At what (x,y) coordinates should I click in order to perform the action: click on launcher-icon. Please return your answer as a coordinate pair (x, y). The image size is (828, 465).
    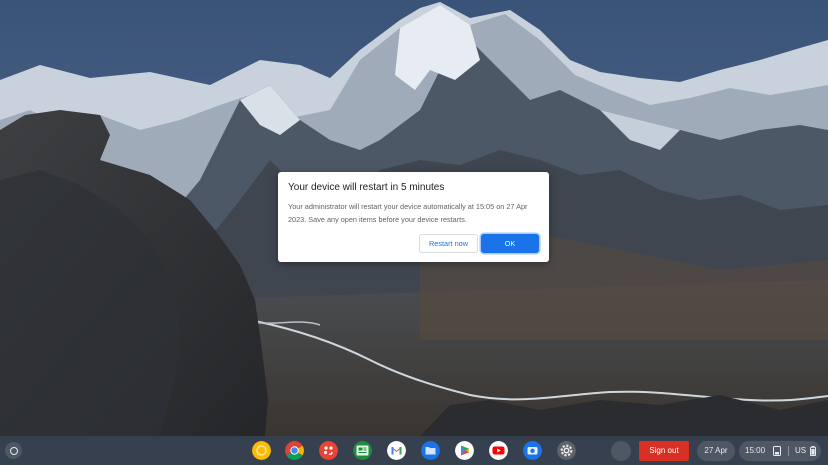
    Looking at the image, I should click on (13, 450).